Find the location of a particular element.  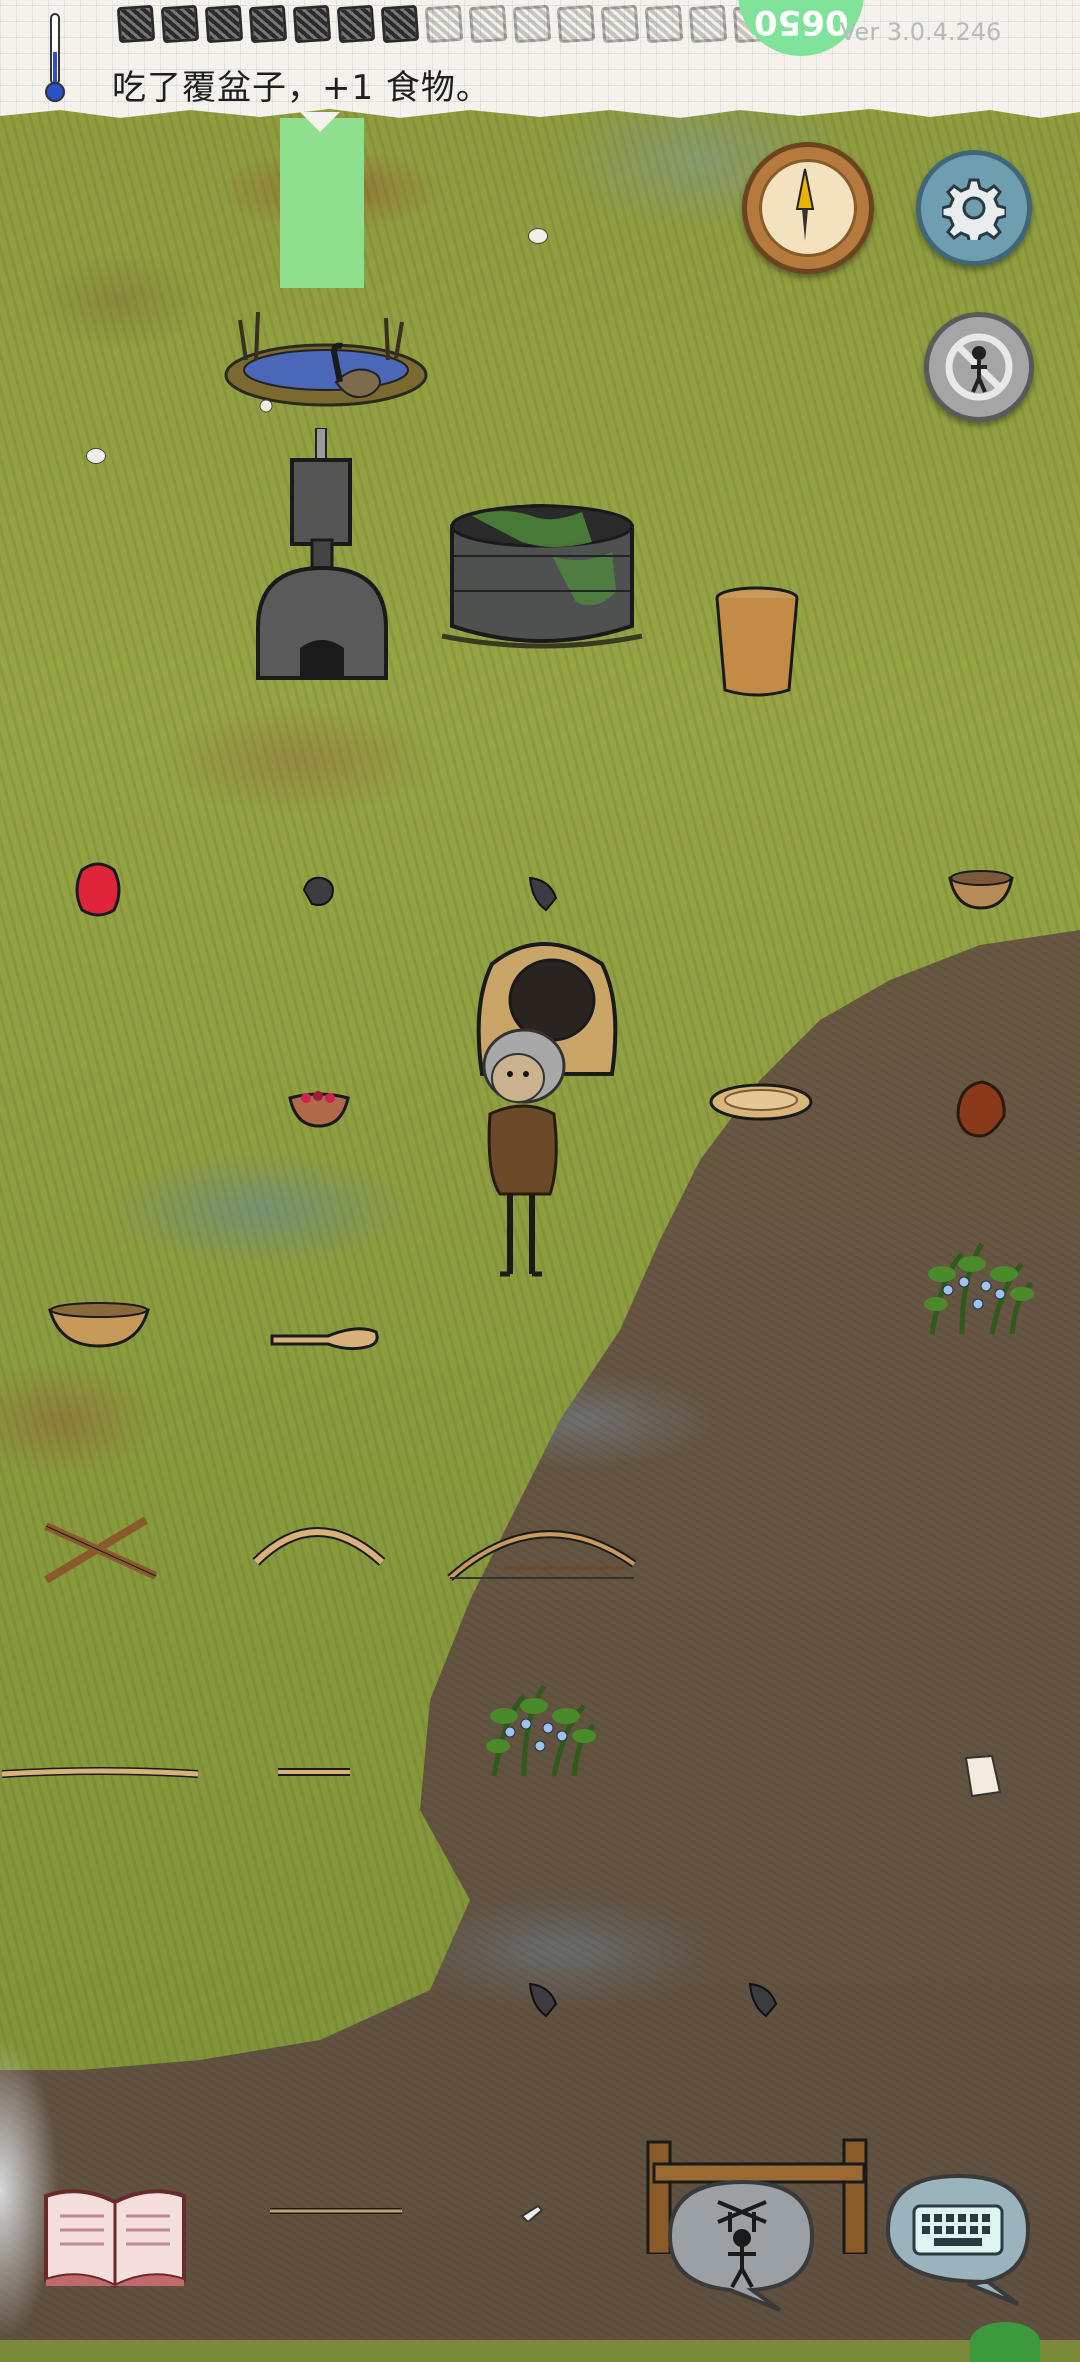

small-bone is located at coordinates (531, 2211).